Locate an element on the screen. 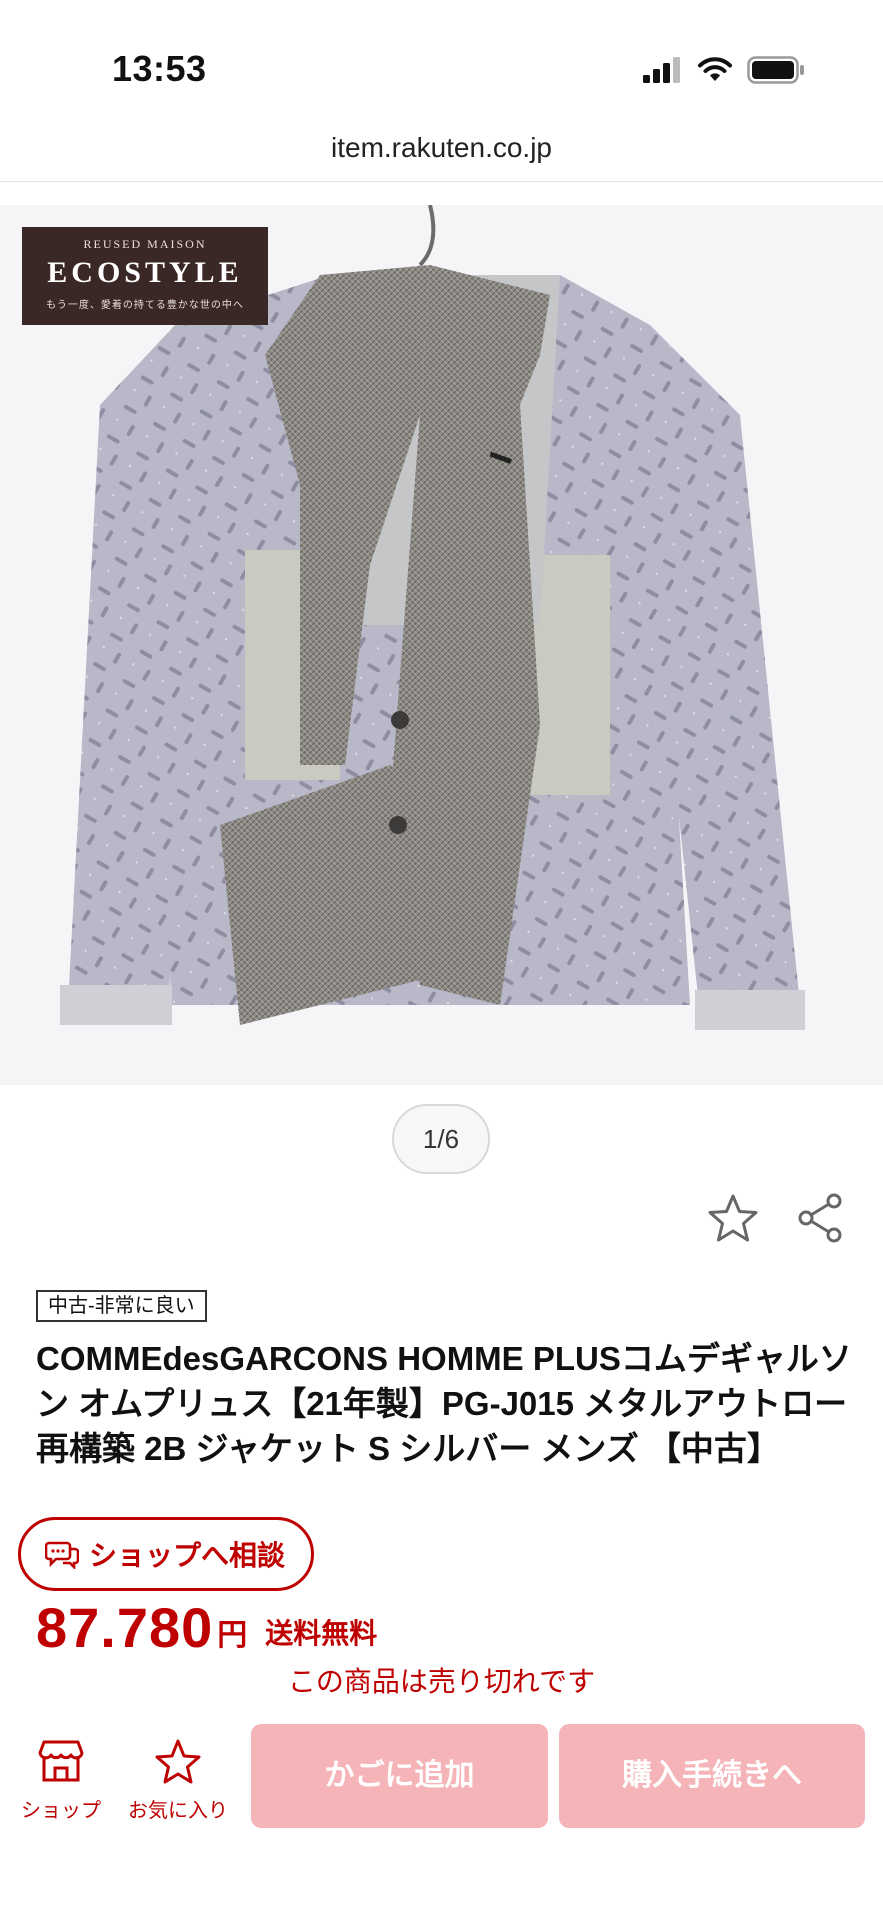 The width and height of the screenshot is (883, 1920). bottom-action-bar: ショップ お気に入り かごに追加 購入手続きへ is located at coordinates (441, 1816).